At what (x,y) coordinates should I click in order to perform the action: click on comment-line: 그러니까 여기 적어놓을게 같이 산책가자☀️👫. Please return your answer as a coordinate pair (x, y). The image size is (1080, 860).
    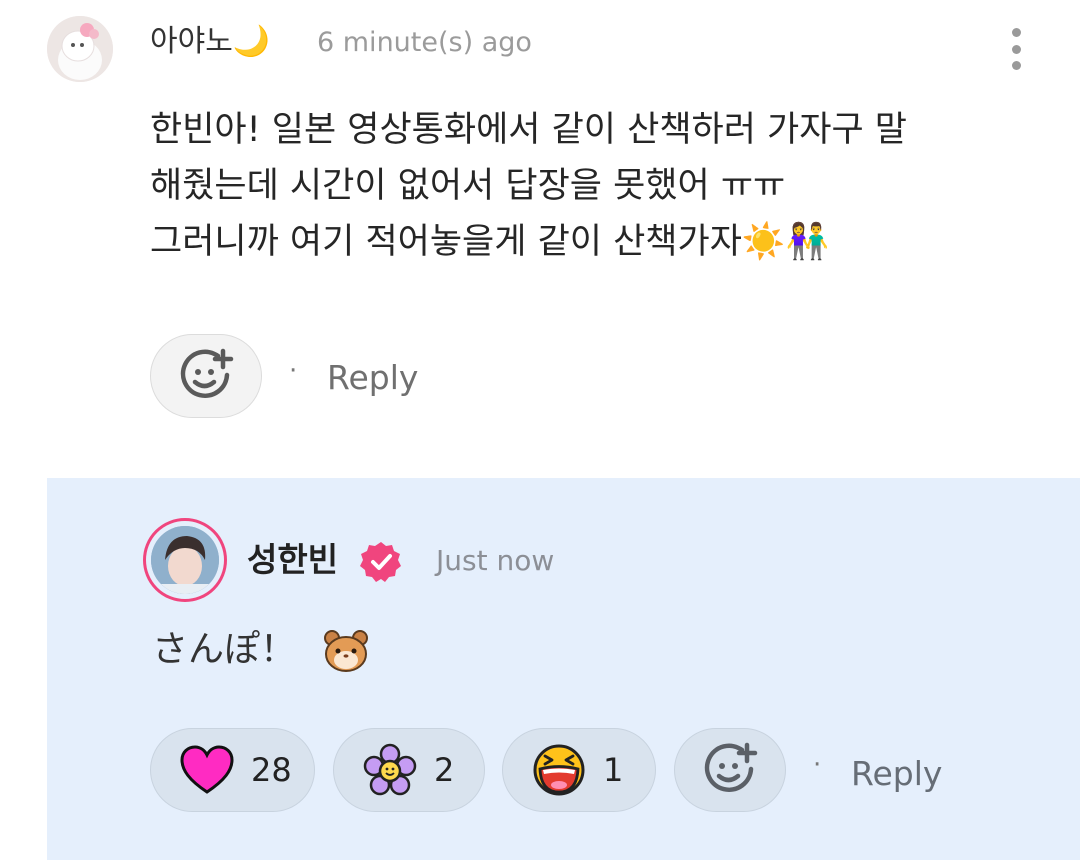
    Looking at the image, I should click on (490, 242).